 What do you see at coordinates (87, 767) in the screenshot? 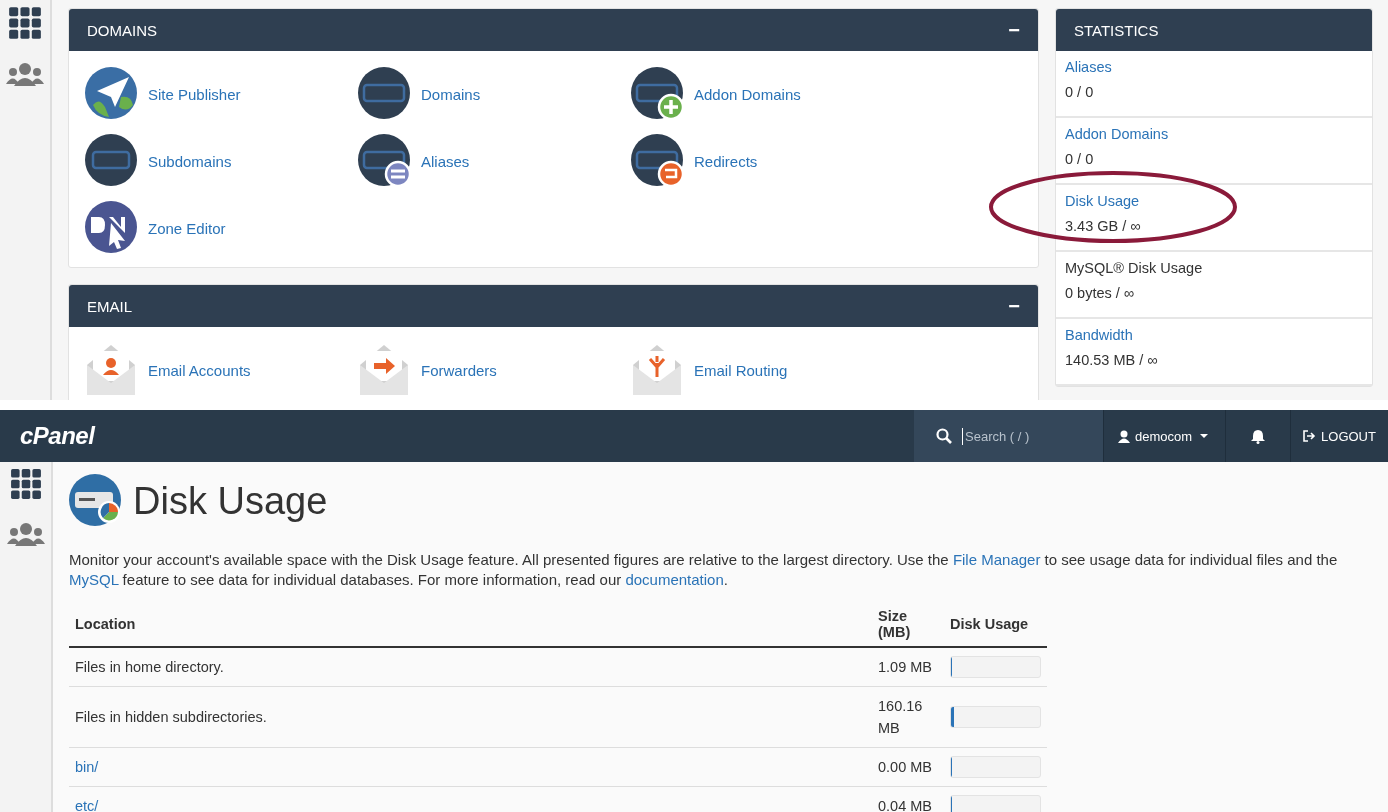
I see `directory-link: bin/` at bounding box center [87, 767].